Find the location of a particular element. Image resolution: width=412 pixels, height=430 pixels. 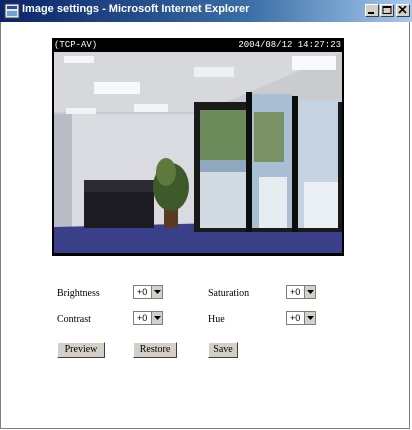

brightness-select: +0 is located at coordinates (148, 292).